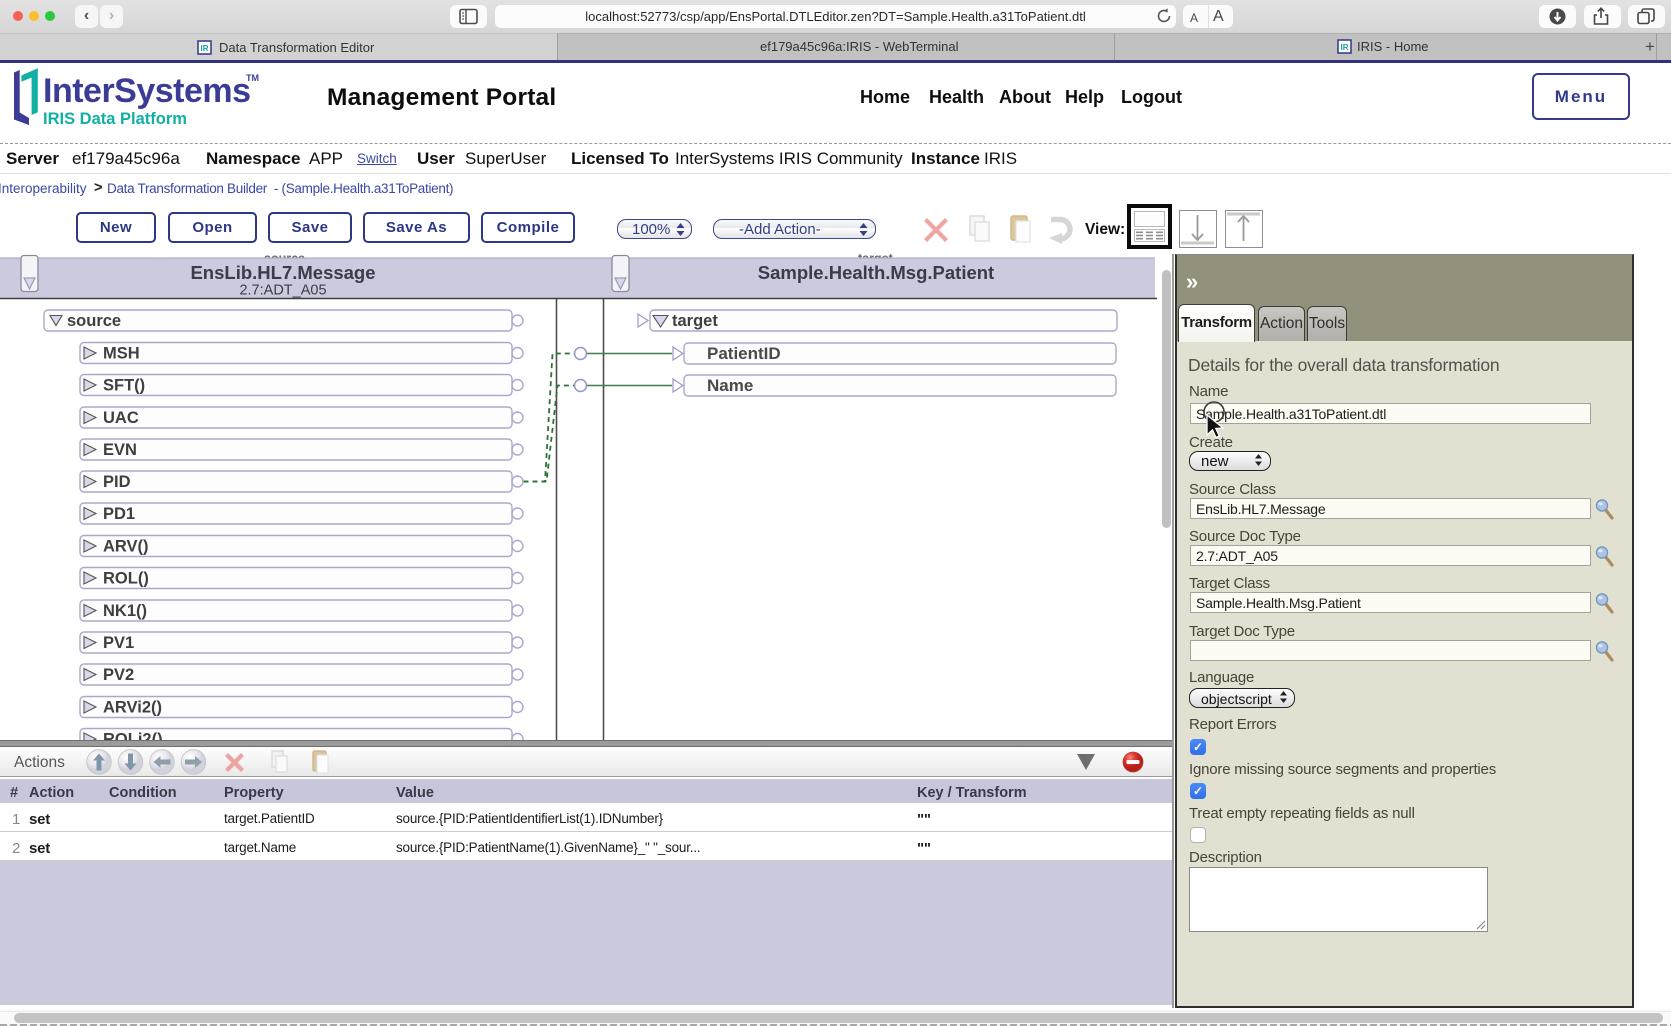 This screenshot has height=1026, width=1671. I want to click on svg-text: InterSystems, so click(147, 91).